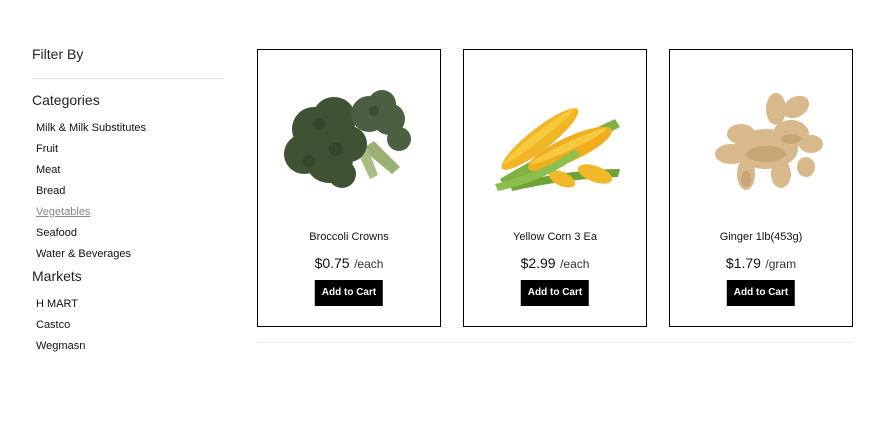 Image resolution: width=889 pixels, height=434 pixels. Describe the element at coordinates (743, 263) in the screenshot. I see `price-amount: $1.79` at that location.